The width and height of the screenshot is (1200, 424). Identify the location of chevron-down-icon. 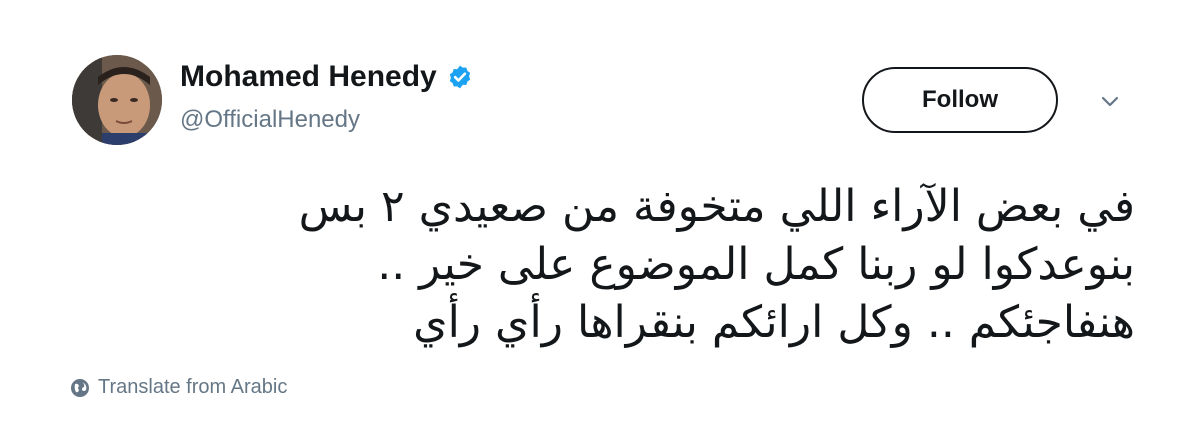
(1110, 102).